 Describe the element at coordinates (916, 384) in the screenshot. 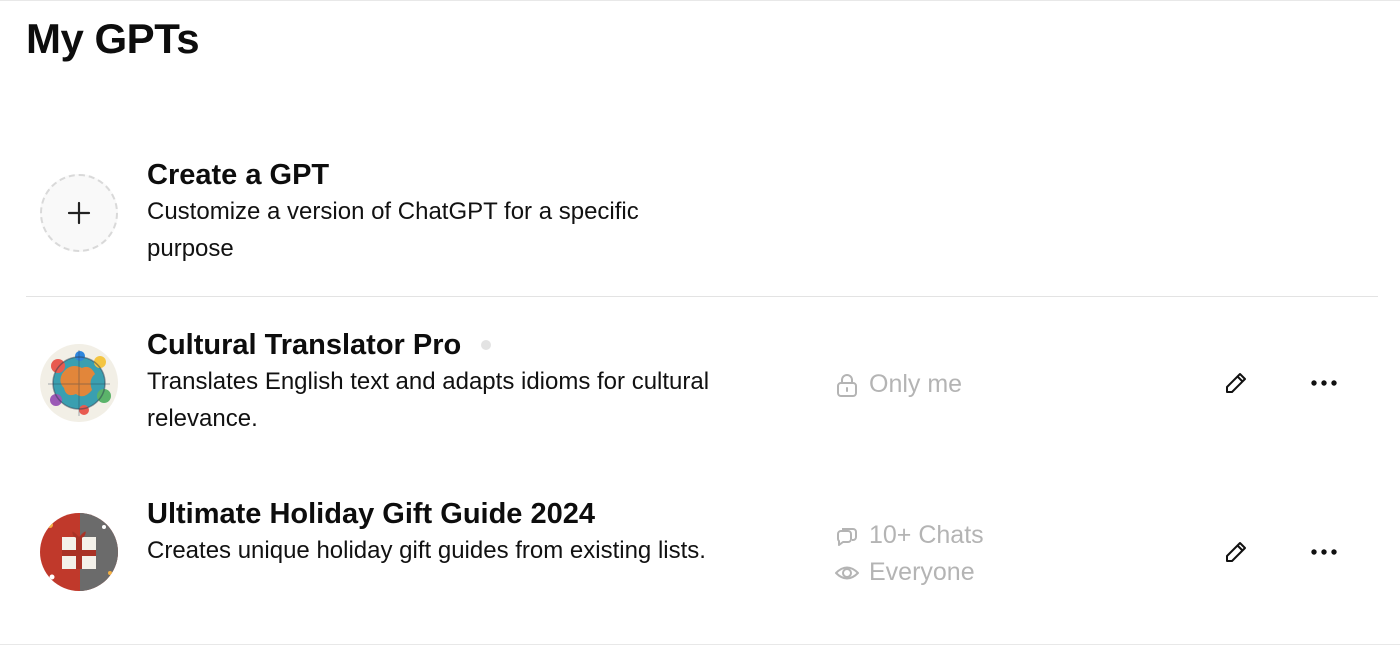

I see `visibility-label: Only me` at that location.